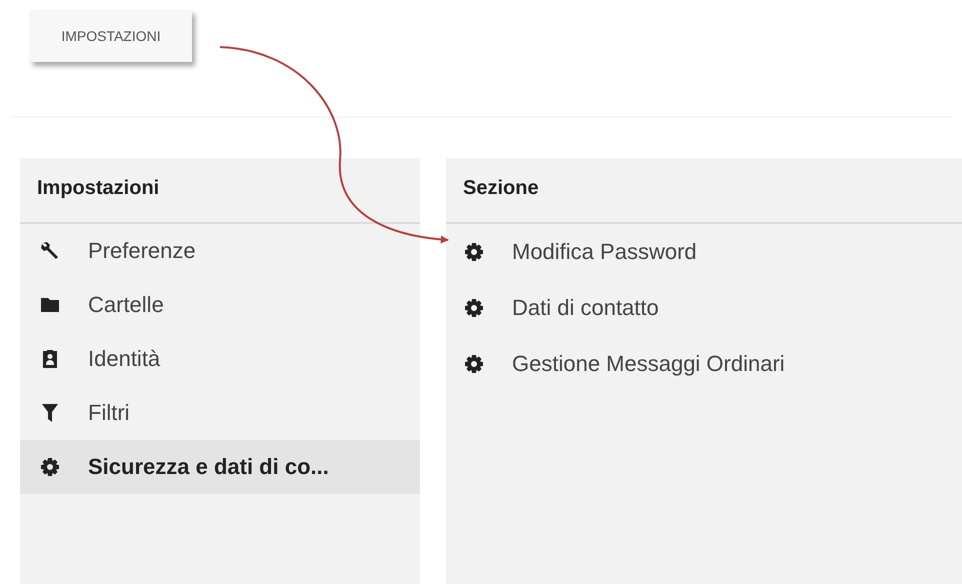  I want to click on settings-button: IMPOSTAZIONI, so click(111, 36).